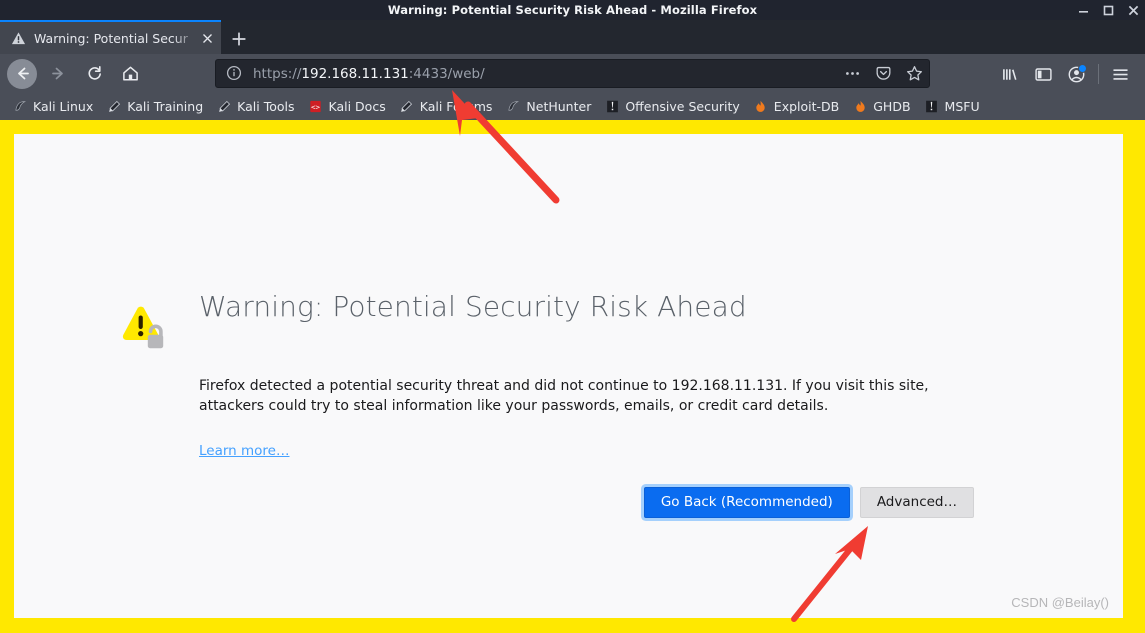 The height and width of the screenshot is (633, 1145). Describe the element at coordinates (962, 106) in the screenshot. I see `bookmark-label: MSFU` at that location.